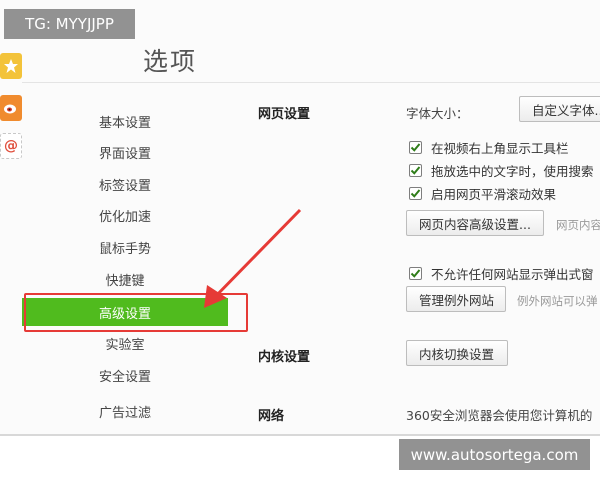 The image size is (600, 480). What do you see at coordinates (11, 146) in the screenshot?
I see `email-icon: @` at bounding box center [11, 146].